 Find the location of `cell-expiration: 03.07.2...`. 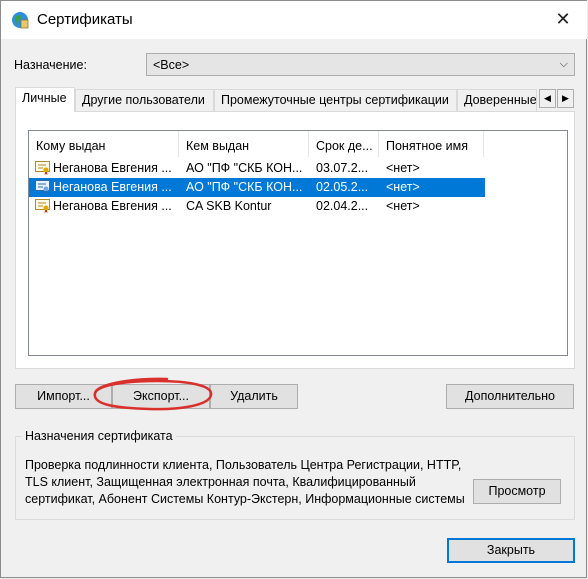

cell-expiration: 03.07.2... is located at coordinates (342, 168).